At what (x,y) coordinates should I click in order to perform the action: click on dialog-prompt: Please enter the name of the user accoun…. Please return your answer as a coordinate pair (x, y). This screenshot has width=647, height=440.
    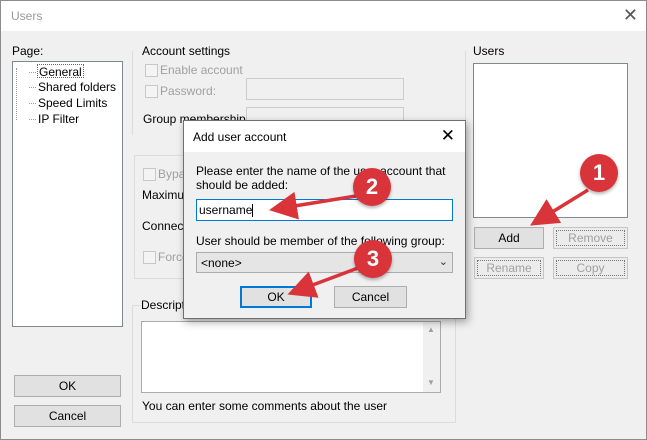
    Looking at the image, I should click on (321, 178).